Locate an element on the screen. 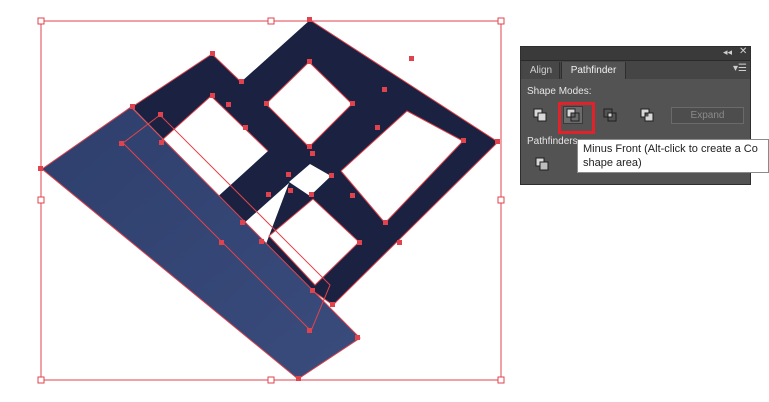 The width and height of the screenshot is (769, 402). panel-titlebar: ◂◂ ✕ is located at coordinates (635, 53).